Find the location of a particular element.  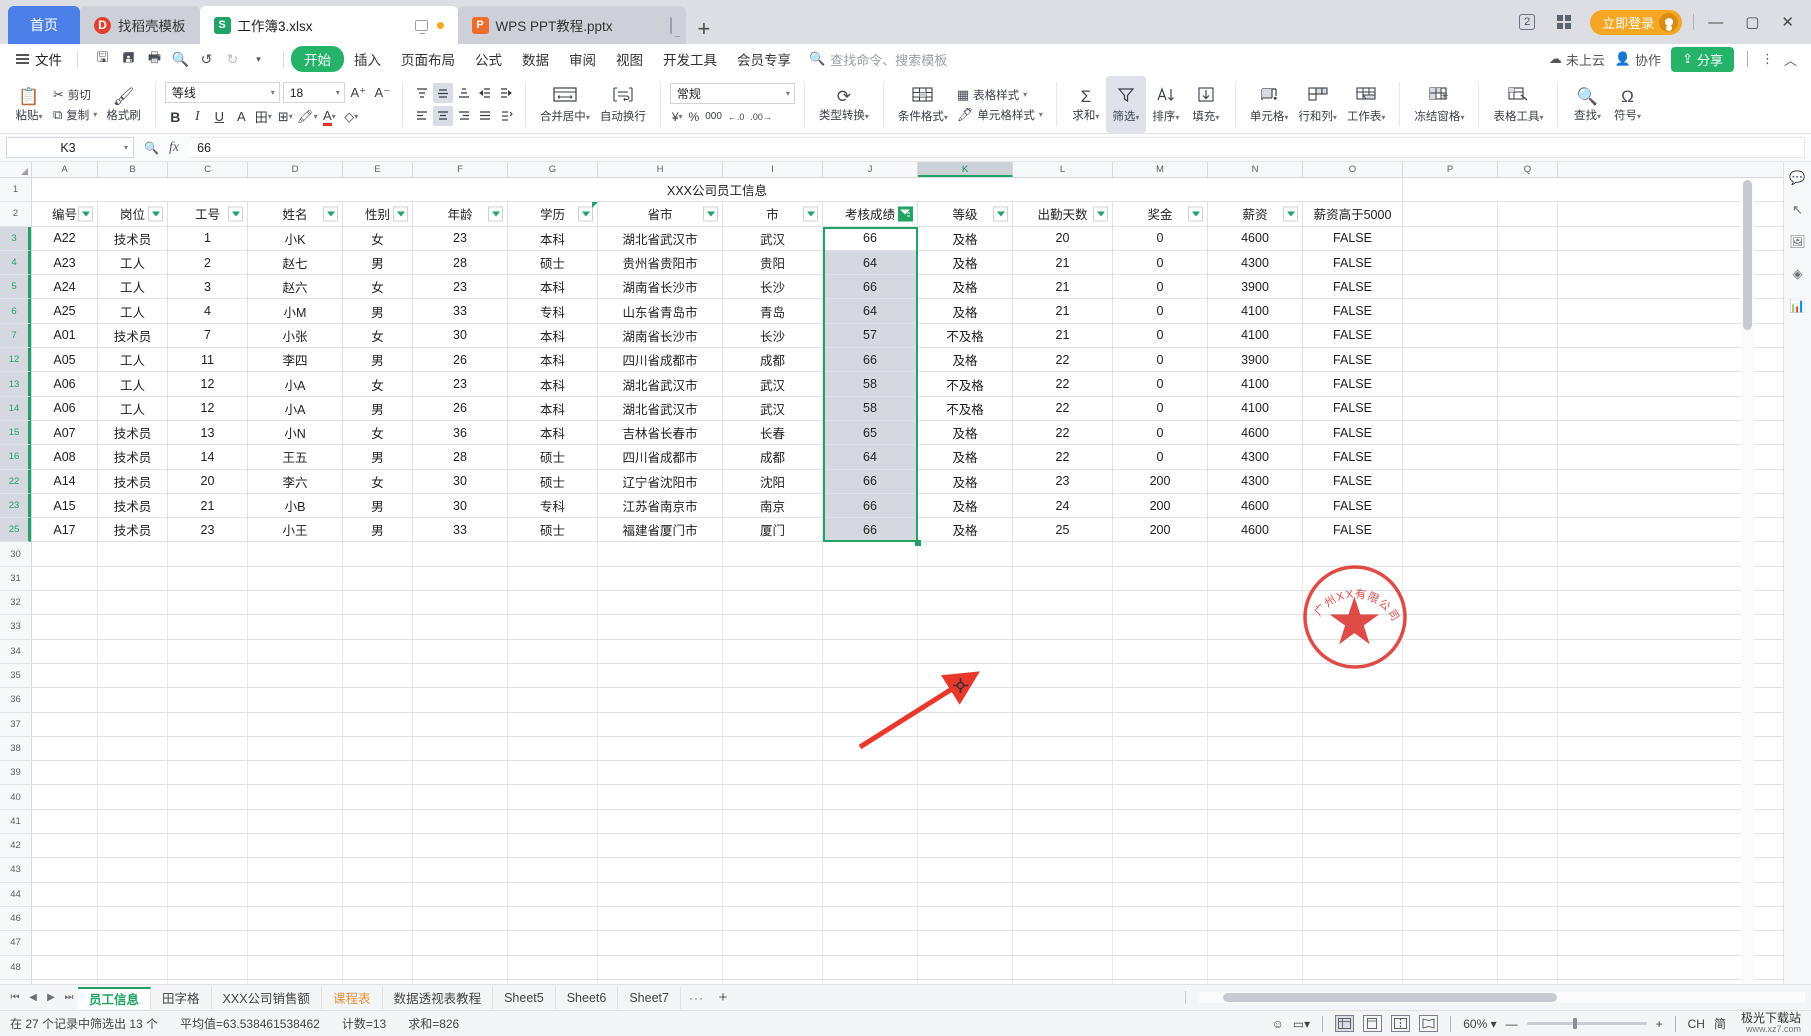

grid-cell: 吉林省长春市 is located at coordinates (660, 432).